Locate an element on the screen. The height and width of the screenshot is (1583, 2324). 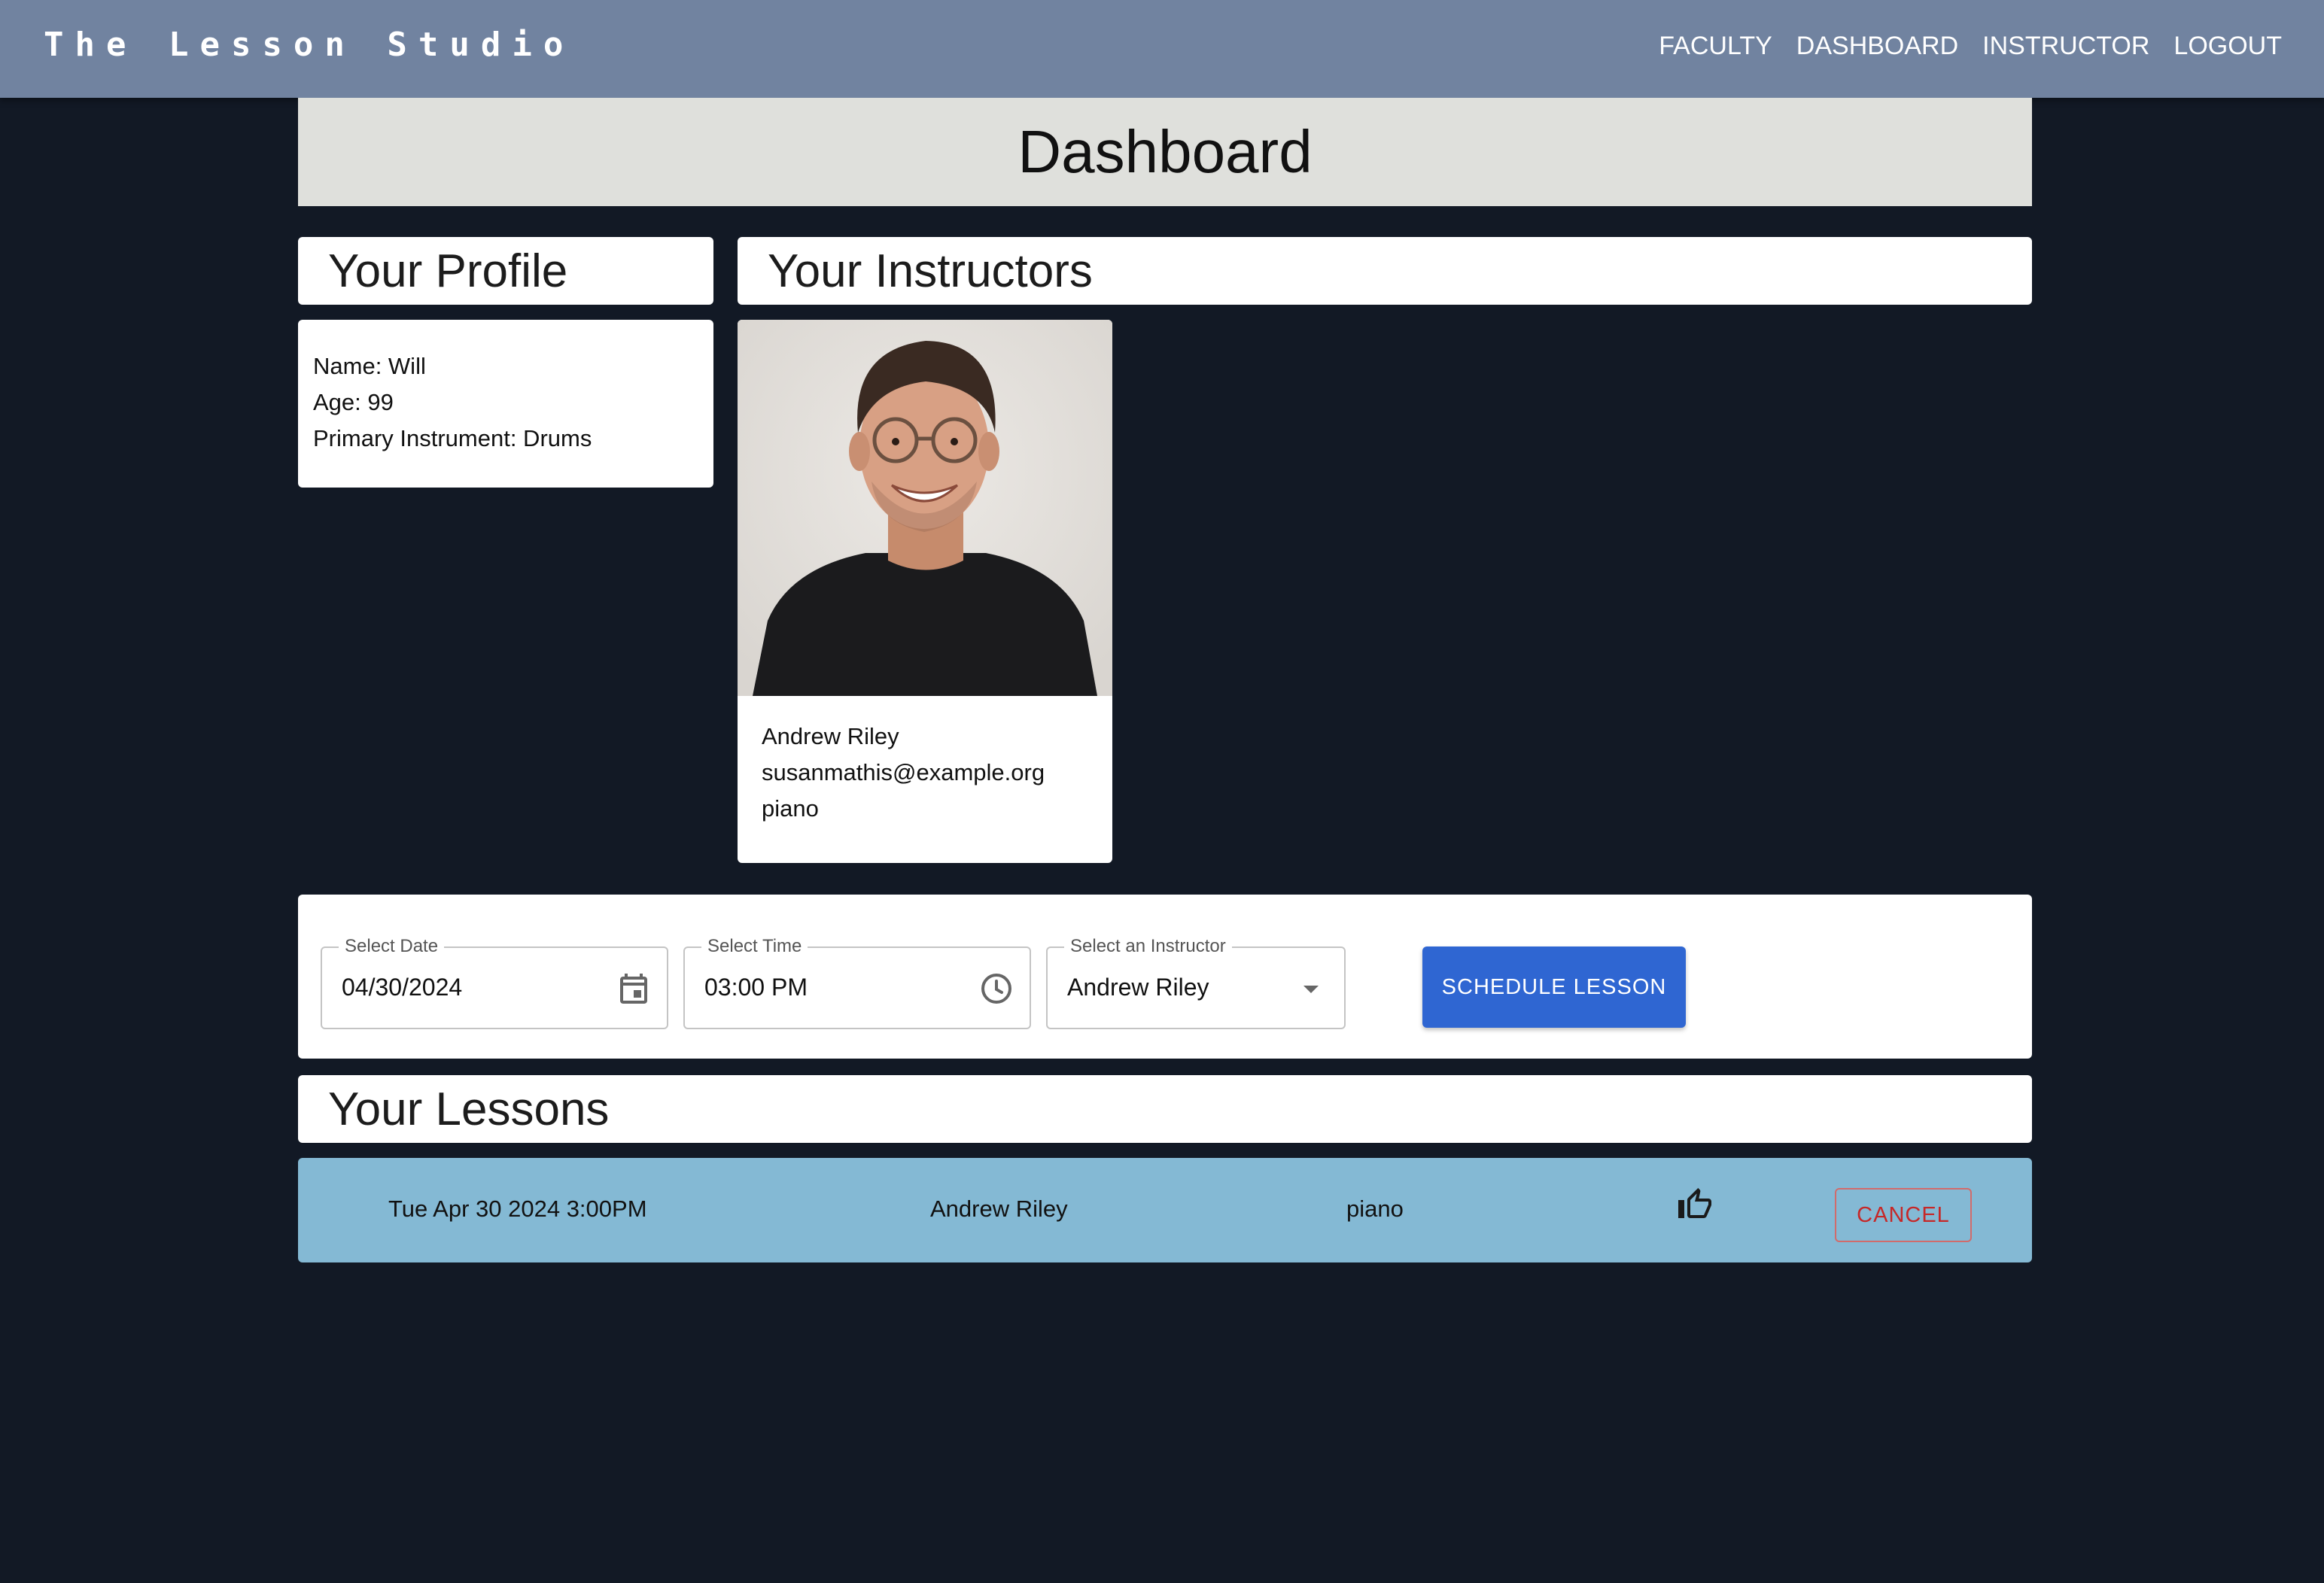
instructor-select-label: Select an Instructor is located at coordinates (1148, 946).